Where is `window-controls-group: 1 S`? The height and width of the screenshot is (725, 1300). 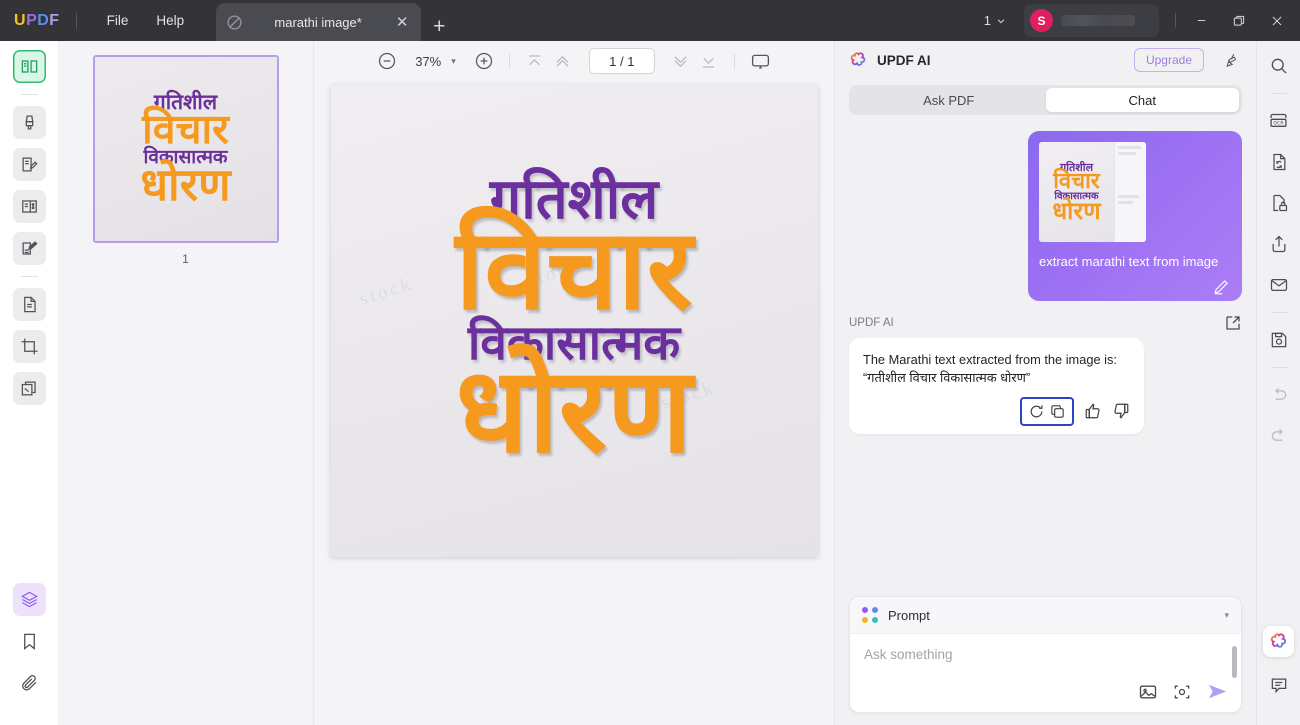 window-controls-group: 1 S is located at coordinates (1138, 20).